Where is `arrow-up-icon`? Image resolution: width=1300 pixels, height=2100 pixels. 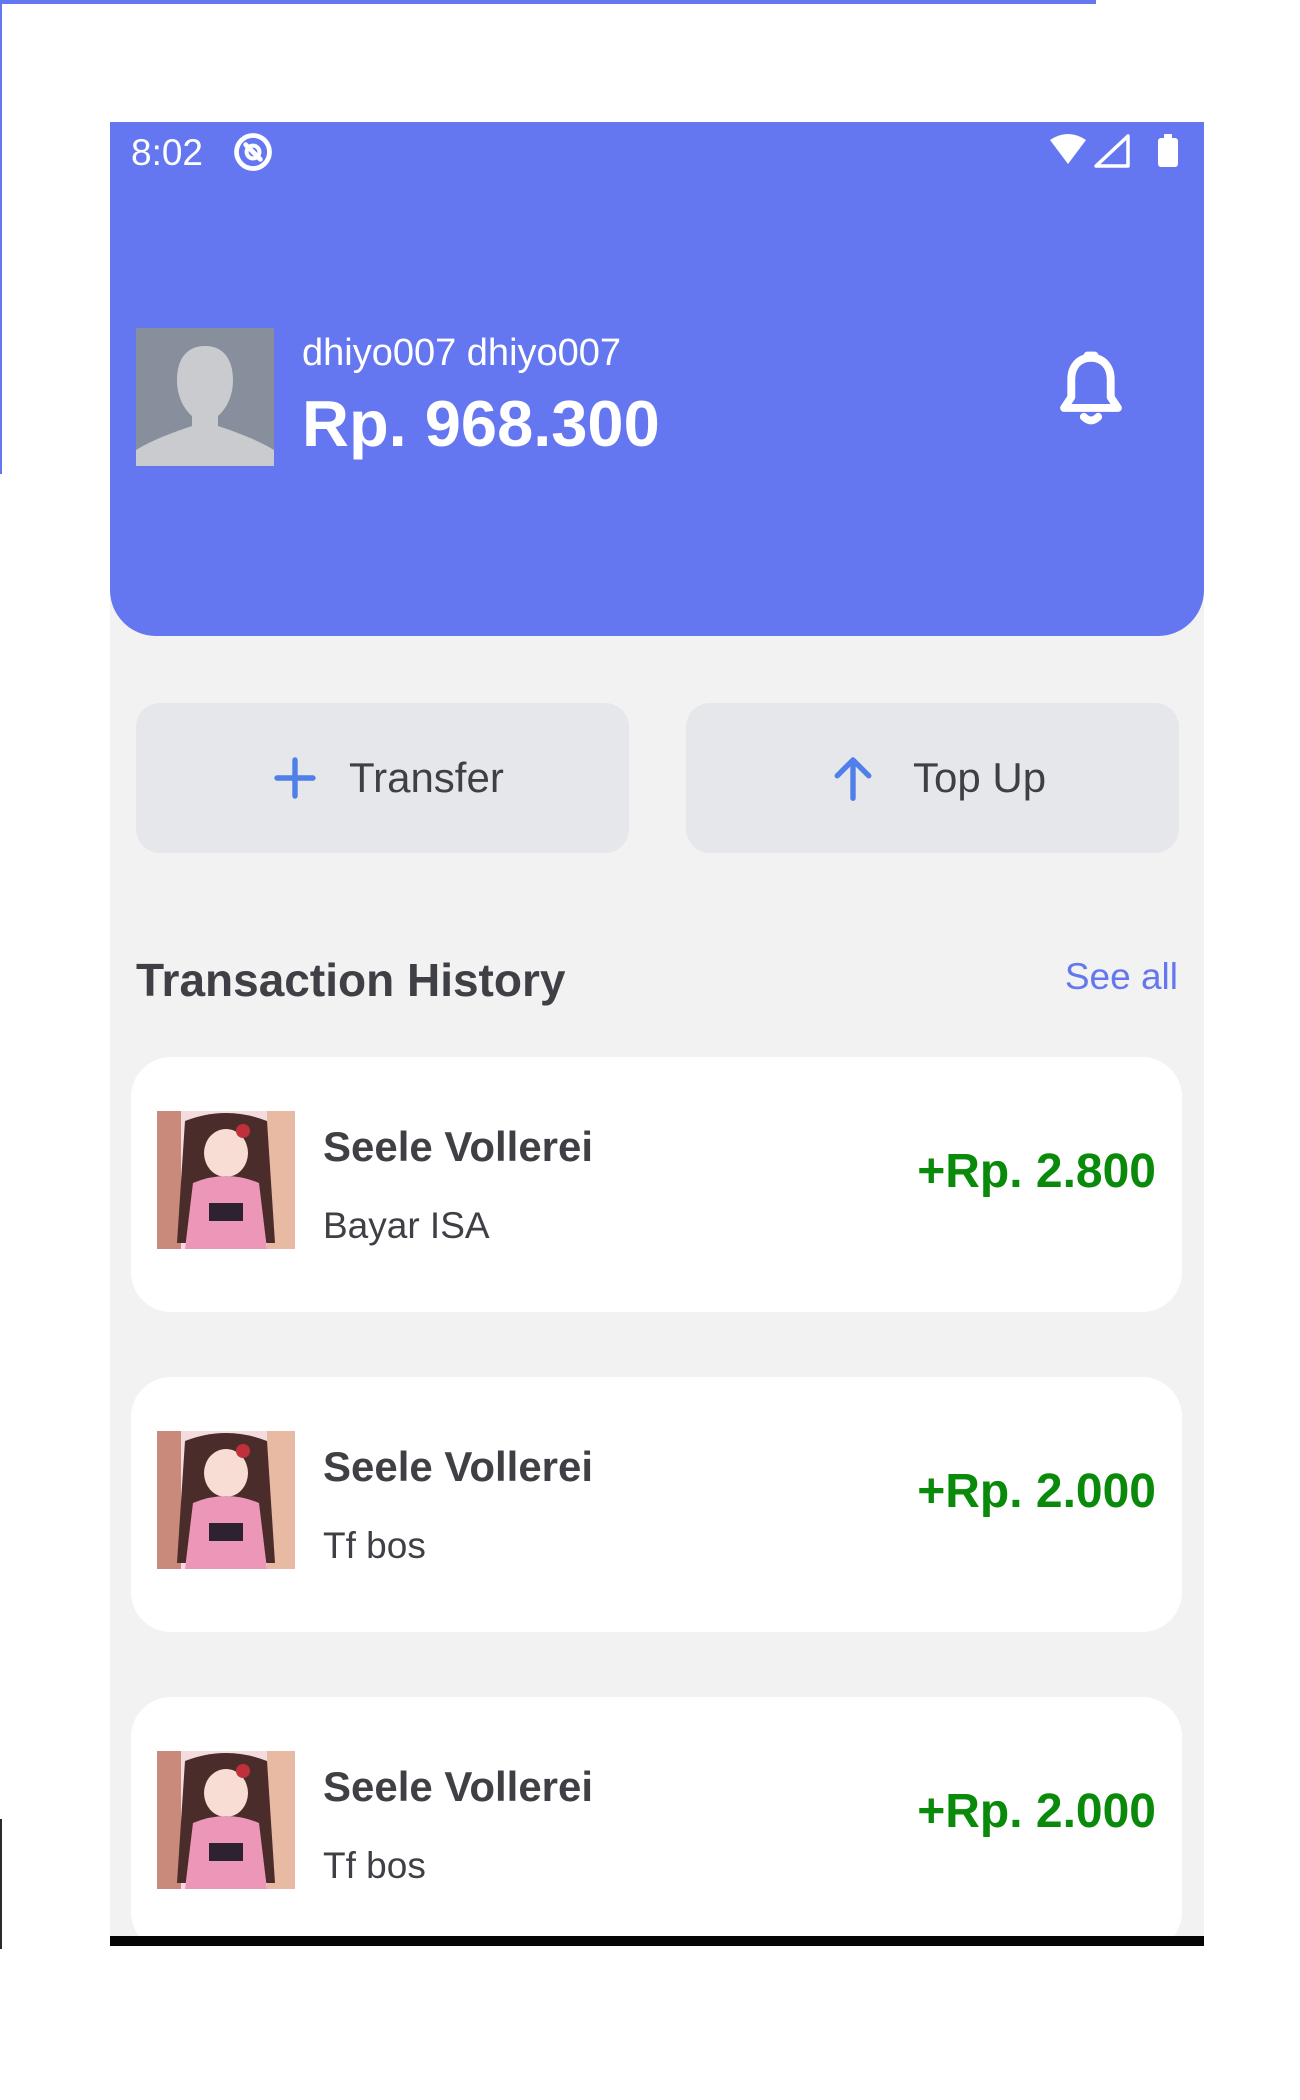
arrow-up-icon is located at coordinates (853, 779).